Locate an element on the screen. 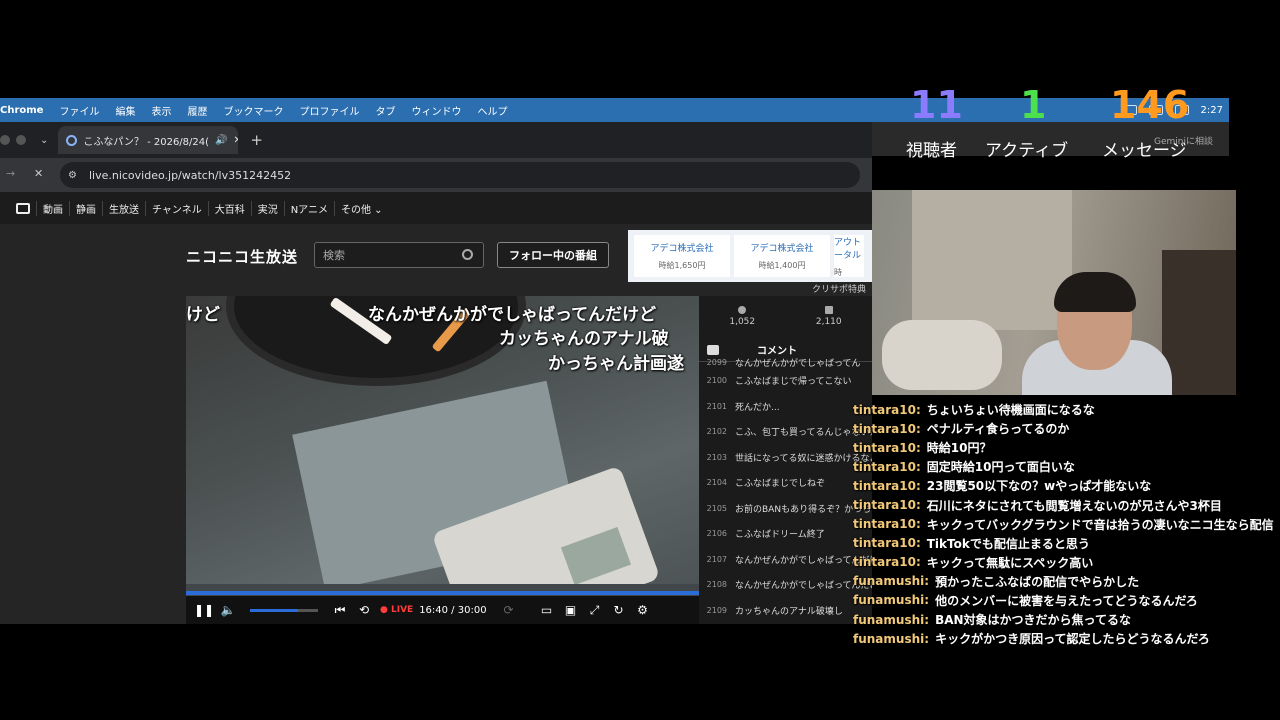  danmaku-comment: カッちゃんのアナル破 is located at coordinates (584, 339).